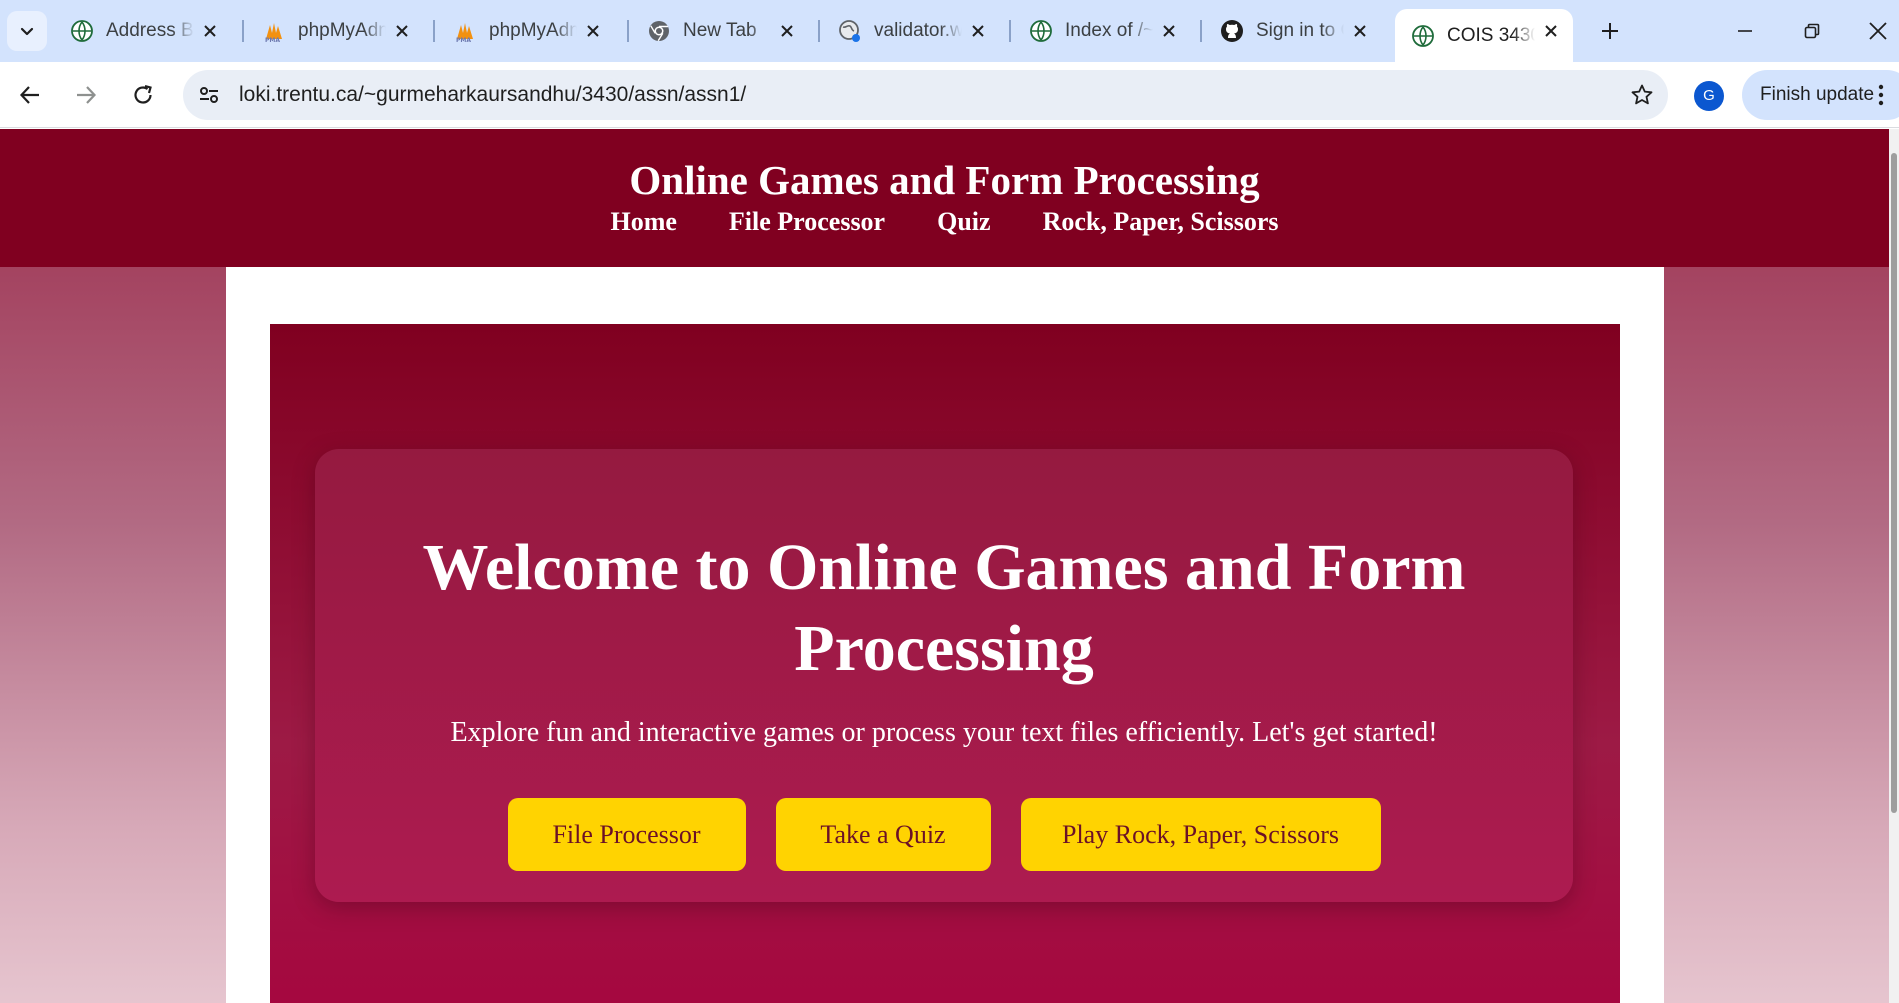  What do you see at coordinates (944, 180) in the screenshot?
I see `site-title: Online Games and Form Processing` at bounding box center [944, 180].